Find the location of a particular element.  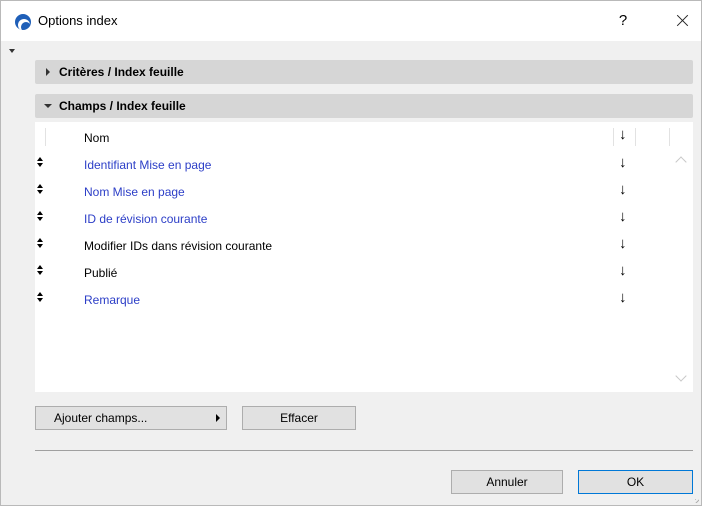

title-bar: Options index ? is located at coordinates (351, 21).